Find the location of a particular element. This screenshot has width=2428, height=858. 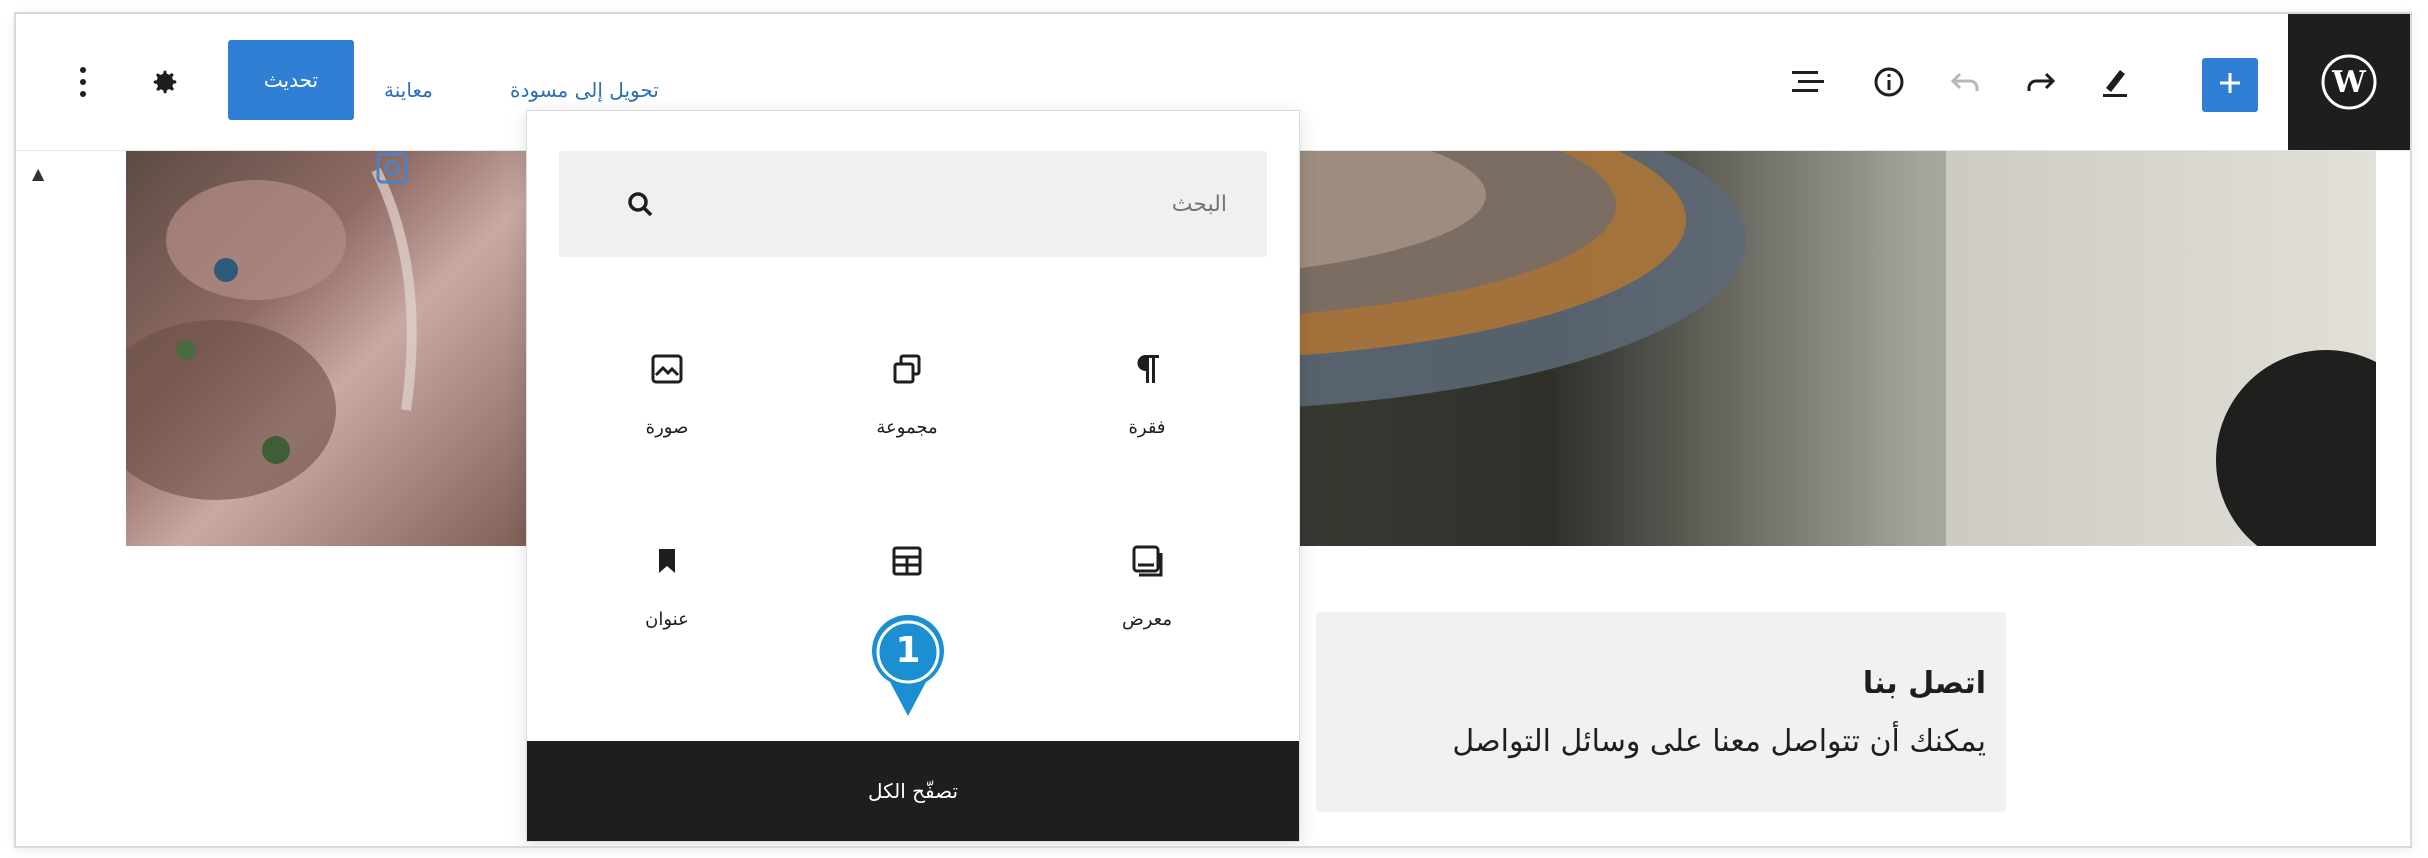

info-icon is located at coordinates (1889, 82).